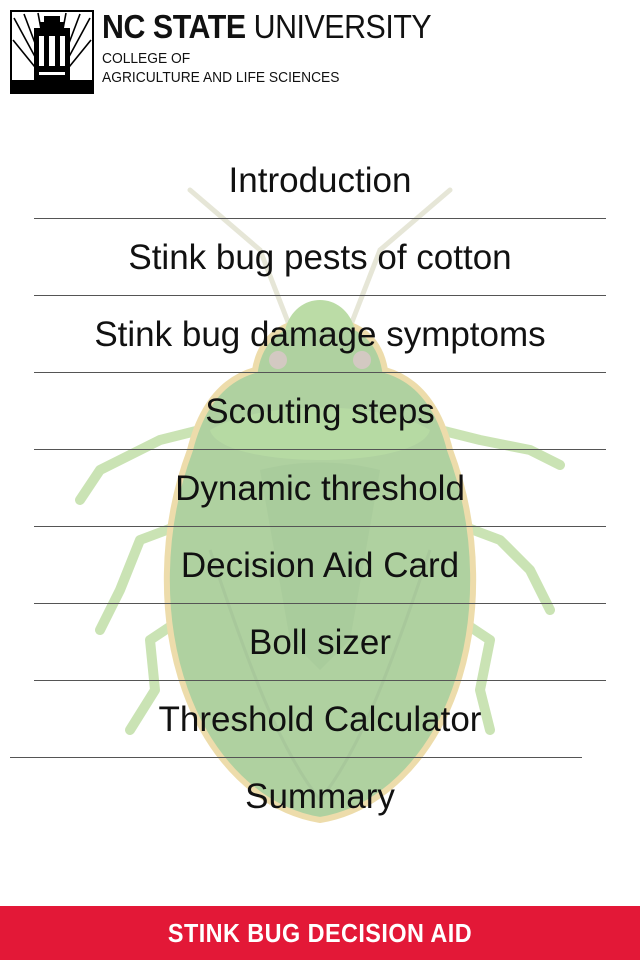 This screenshot has height=960, width=640. I want to click on menu-item-introduction: Introduction, so click(320, 180).